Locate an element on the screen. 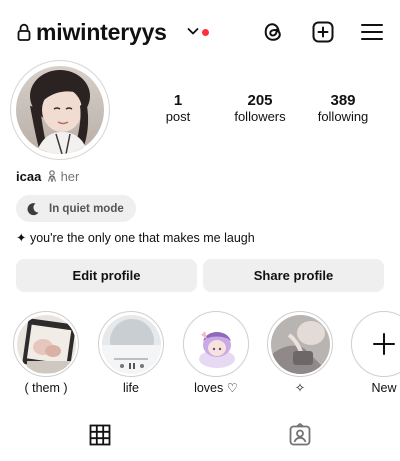 Image resolution: width=400 pixels, height=461 pixels. highlight-label: life is located at coordinates (131, 388).